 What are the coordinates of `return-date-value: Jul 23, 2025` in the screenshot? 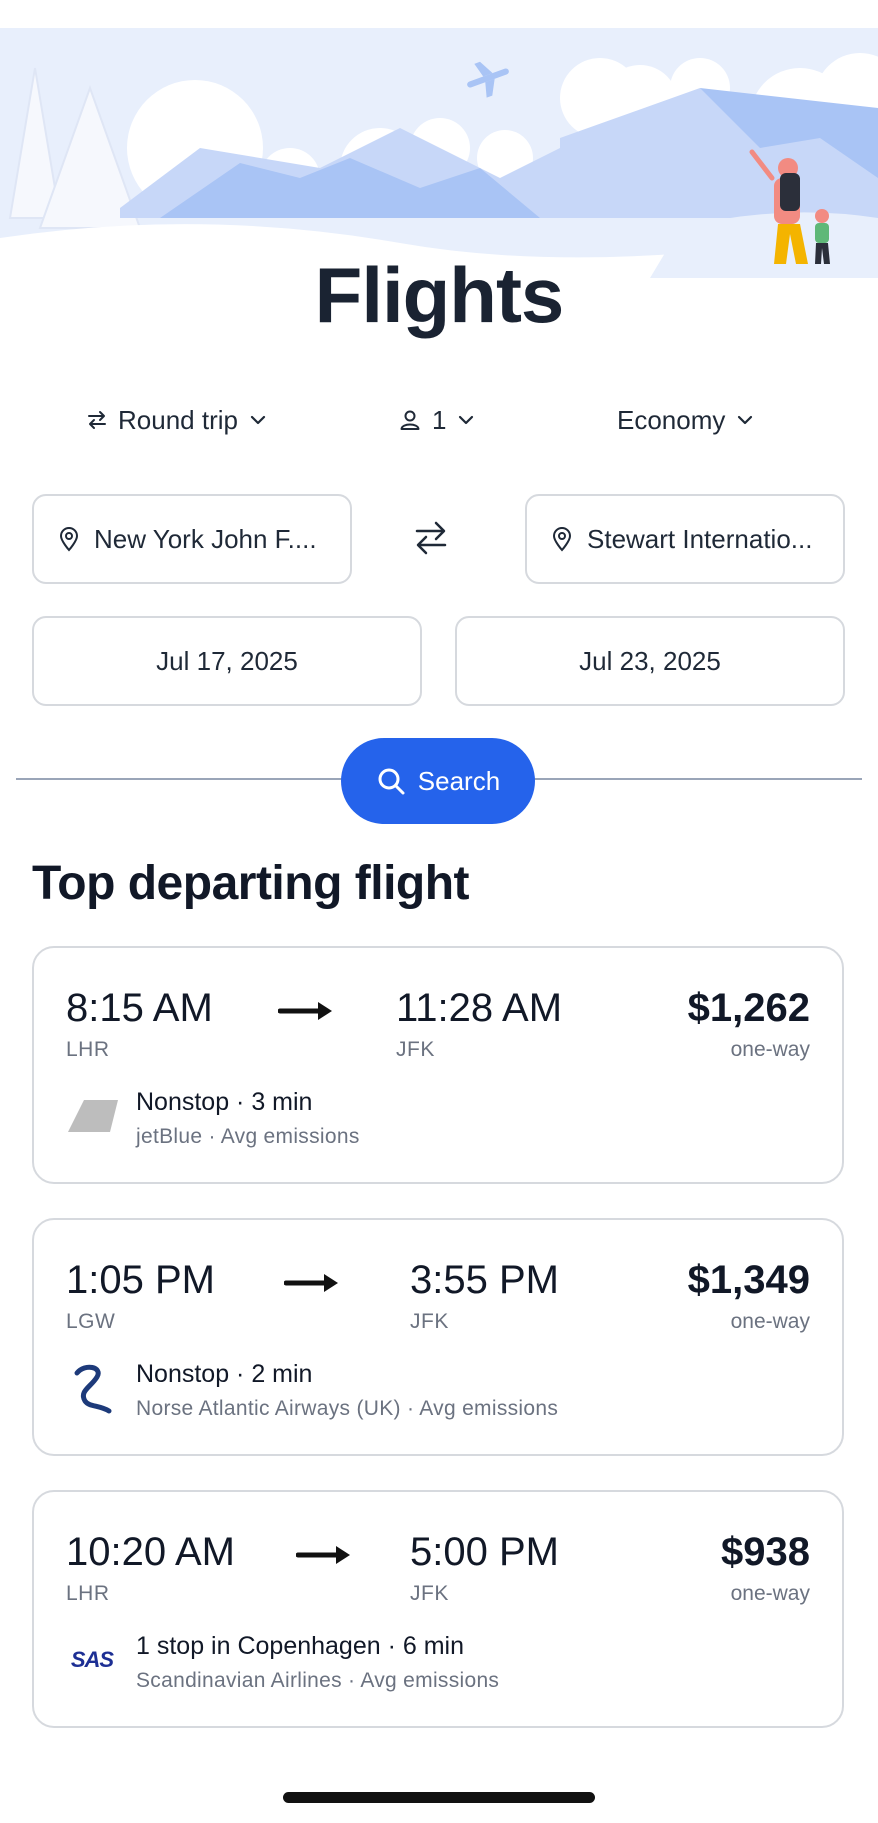 It's located at (650, 660).